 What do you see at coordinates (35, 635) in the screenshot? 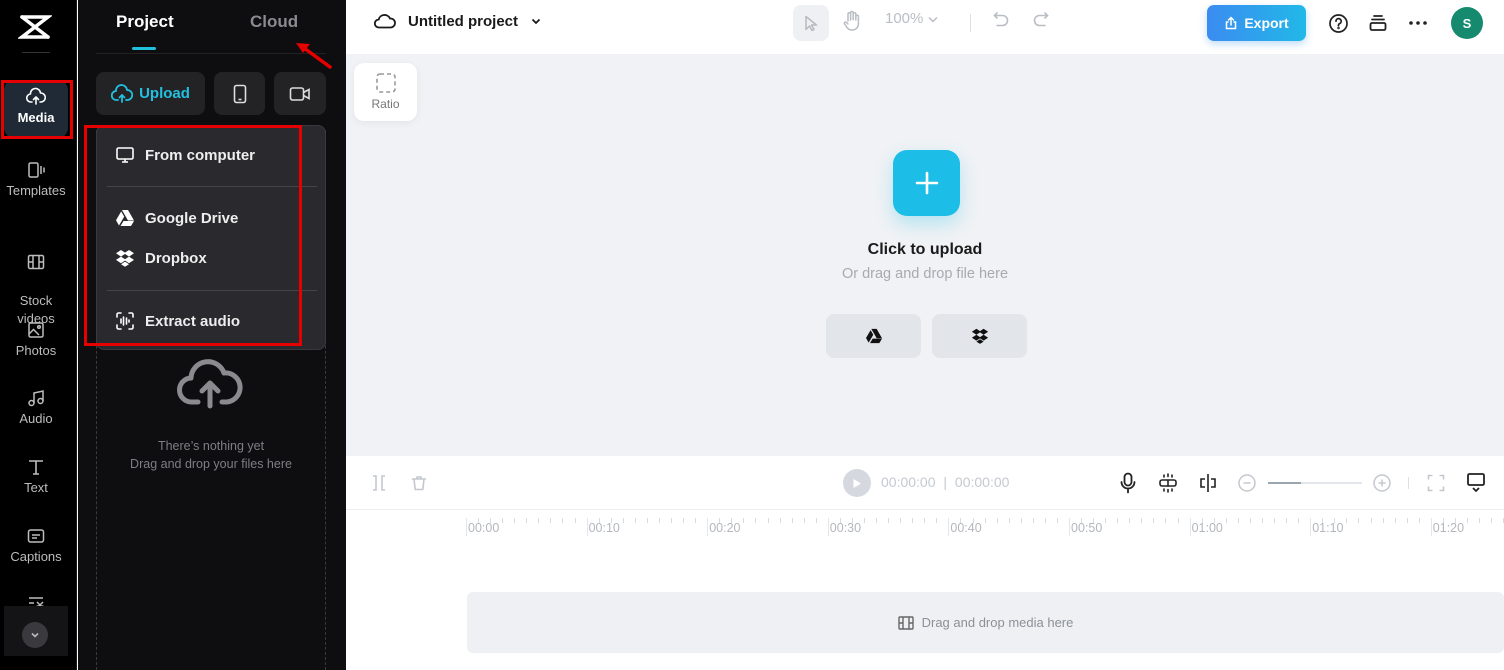
I see `rail-expand-button` at bounding box center [35, 635].